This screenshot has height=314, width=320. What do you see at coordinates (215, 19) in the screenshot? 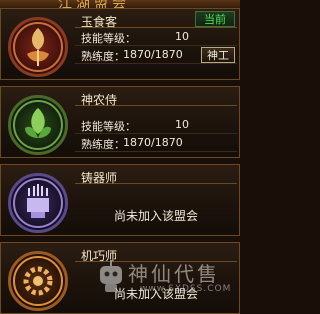
I see `current-badge: 当前` at bounding box center [215, 19].